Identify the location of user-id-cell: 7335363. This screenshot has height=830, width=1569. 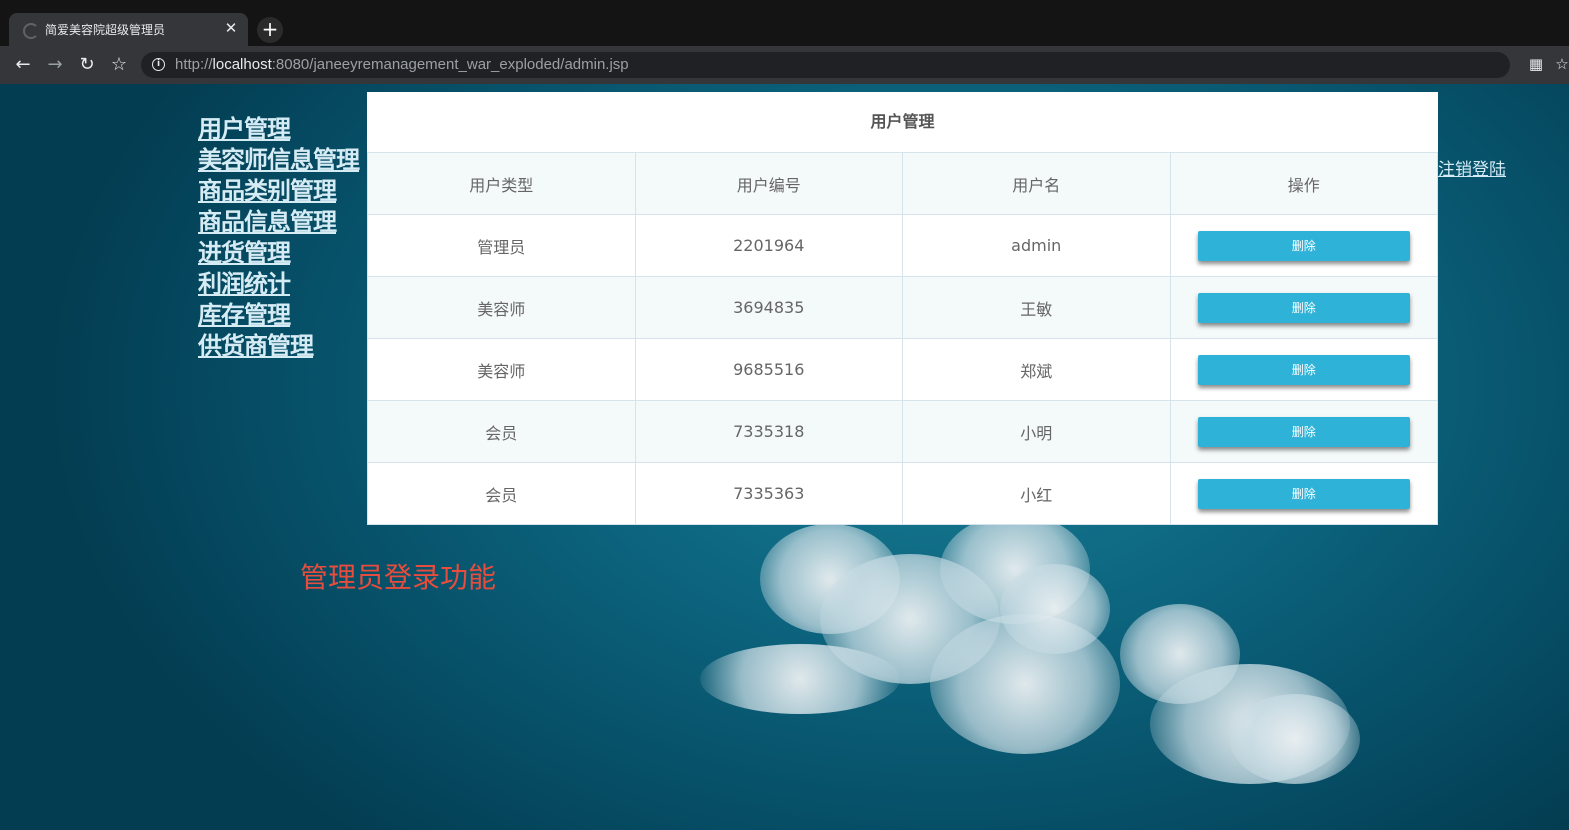
(768, 493).